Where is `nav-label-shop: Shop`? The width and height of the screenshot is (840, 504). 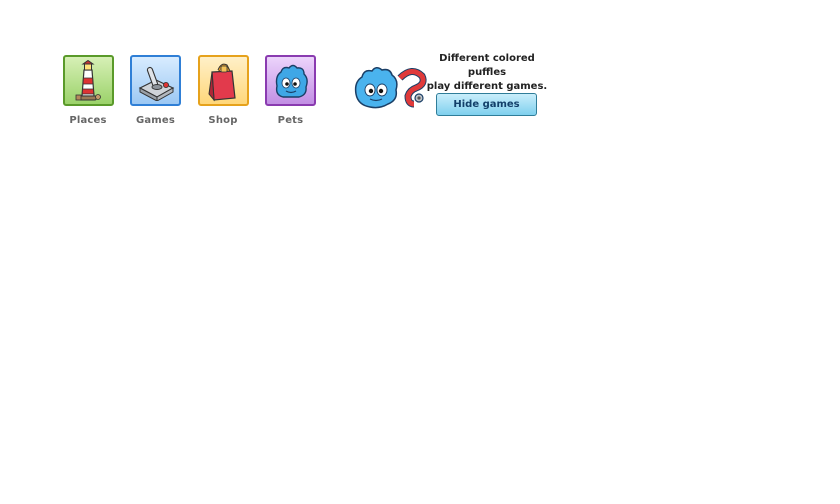 nav-label-shop: Shop is located at coordinates (223, 120).